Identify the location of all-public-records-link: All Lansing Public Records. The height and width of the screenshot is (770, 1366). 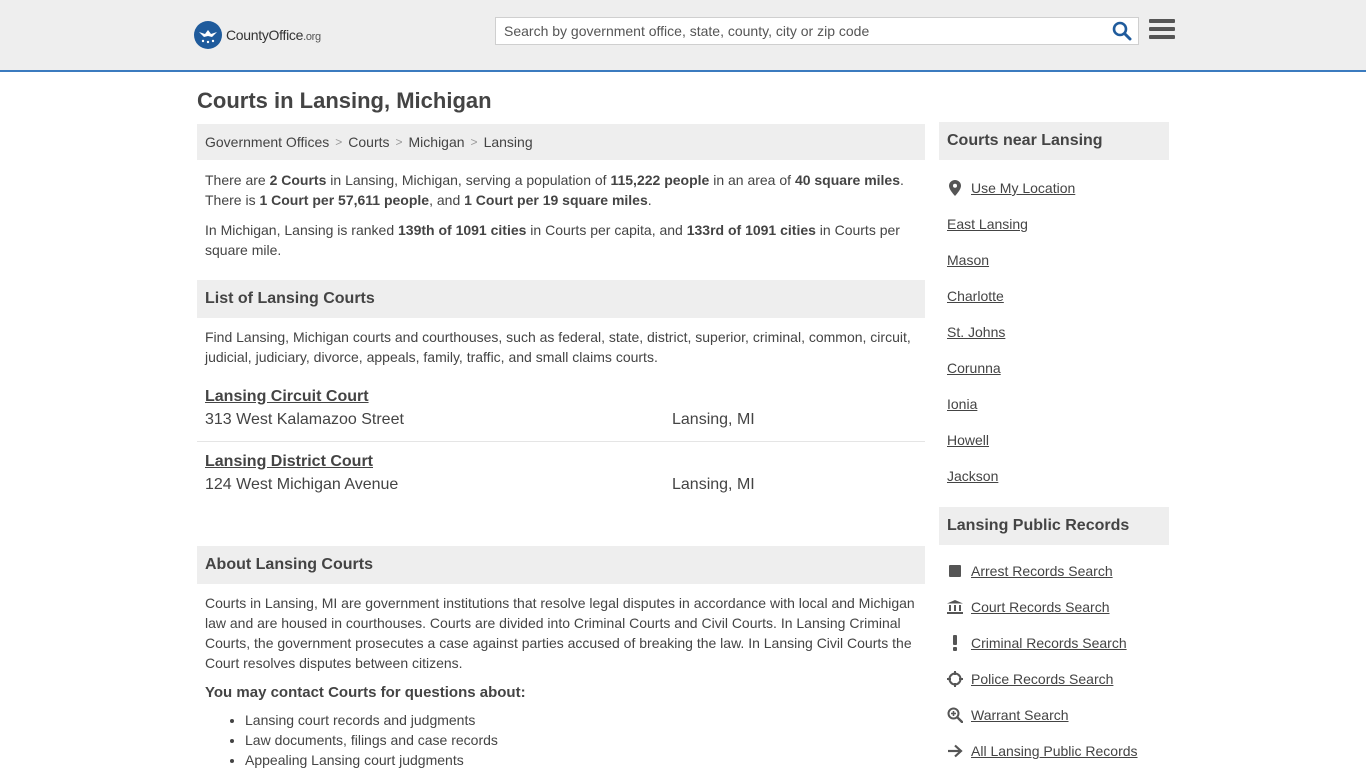
(1054, 751).